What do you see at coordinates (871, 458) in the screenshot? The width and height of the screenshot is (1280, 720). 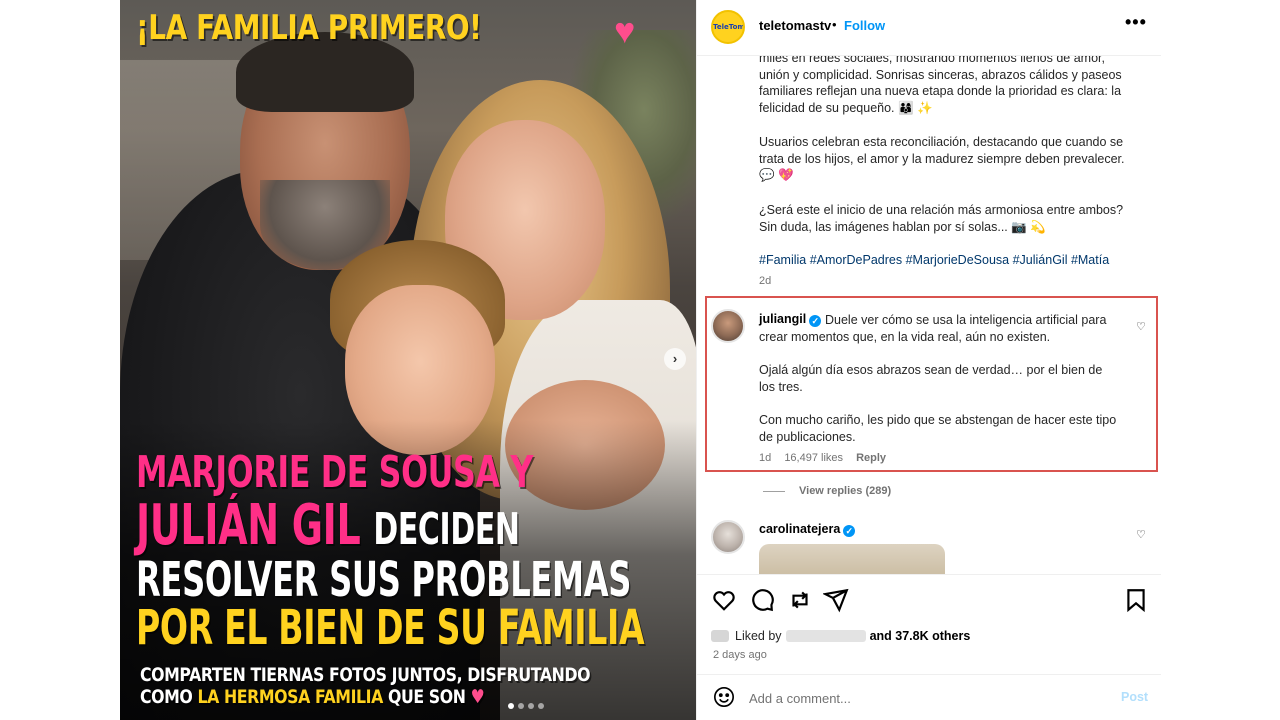 I see `reply-button: Reply` at bounding box center [871, 458].